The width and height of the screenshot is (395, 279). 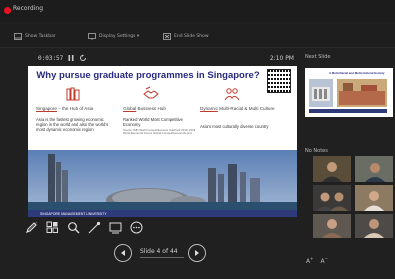 I want to click on display-settings-icon, so click(x=92, y=36).